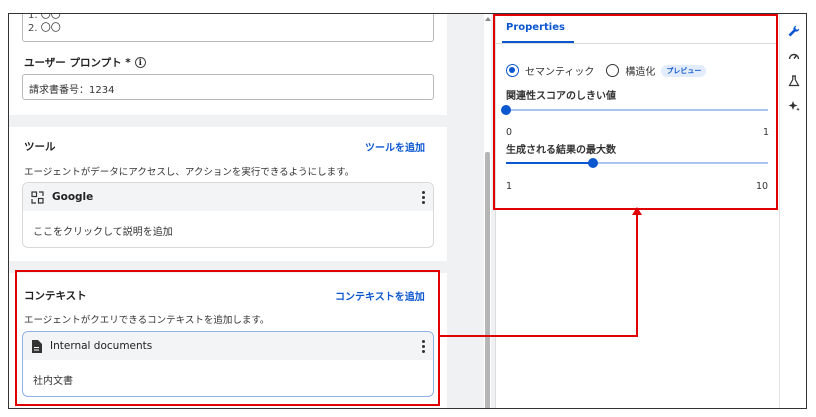 The height and width of the screenshot is (417, 816). What do you see at coordinates (794, 31) in the screenshot?
I see `wrench-icon` at bounding box center [794, 31].